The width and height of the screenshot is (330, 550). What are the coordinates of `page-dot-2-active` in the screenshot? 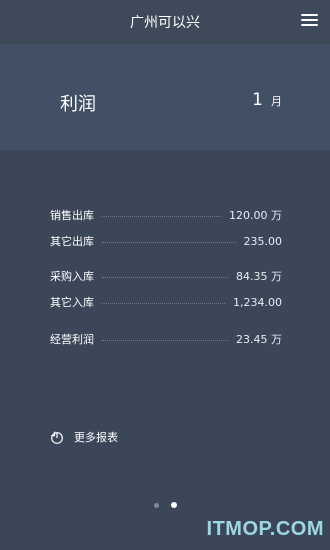 It's located at (173, 505).